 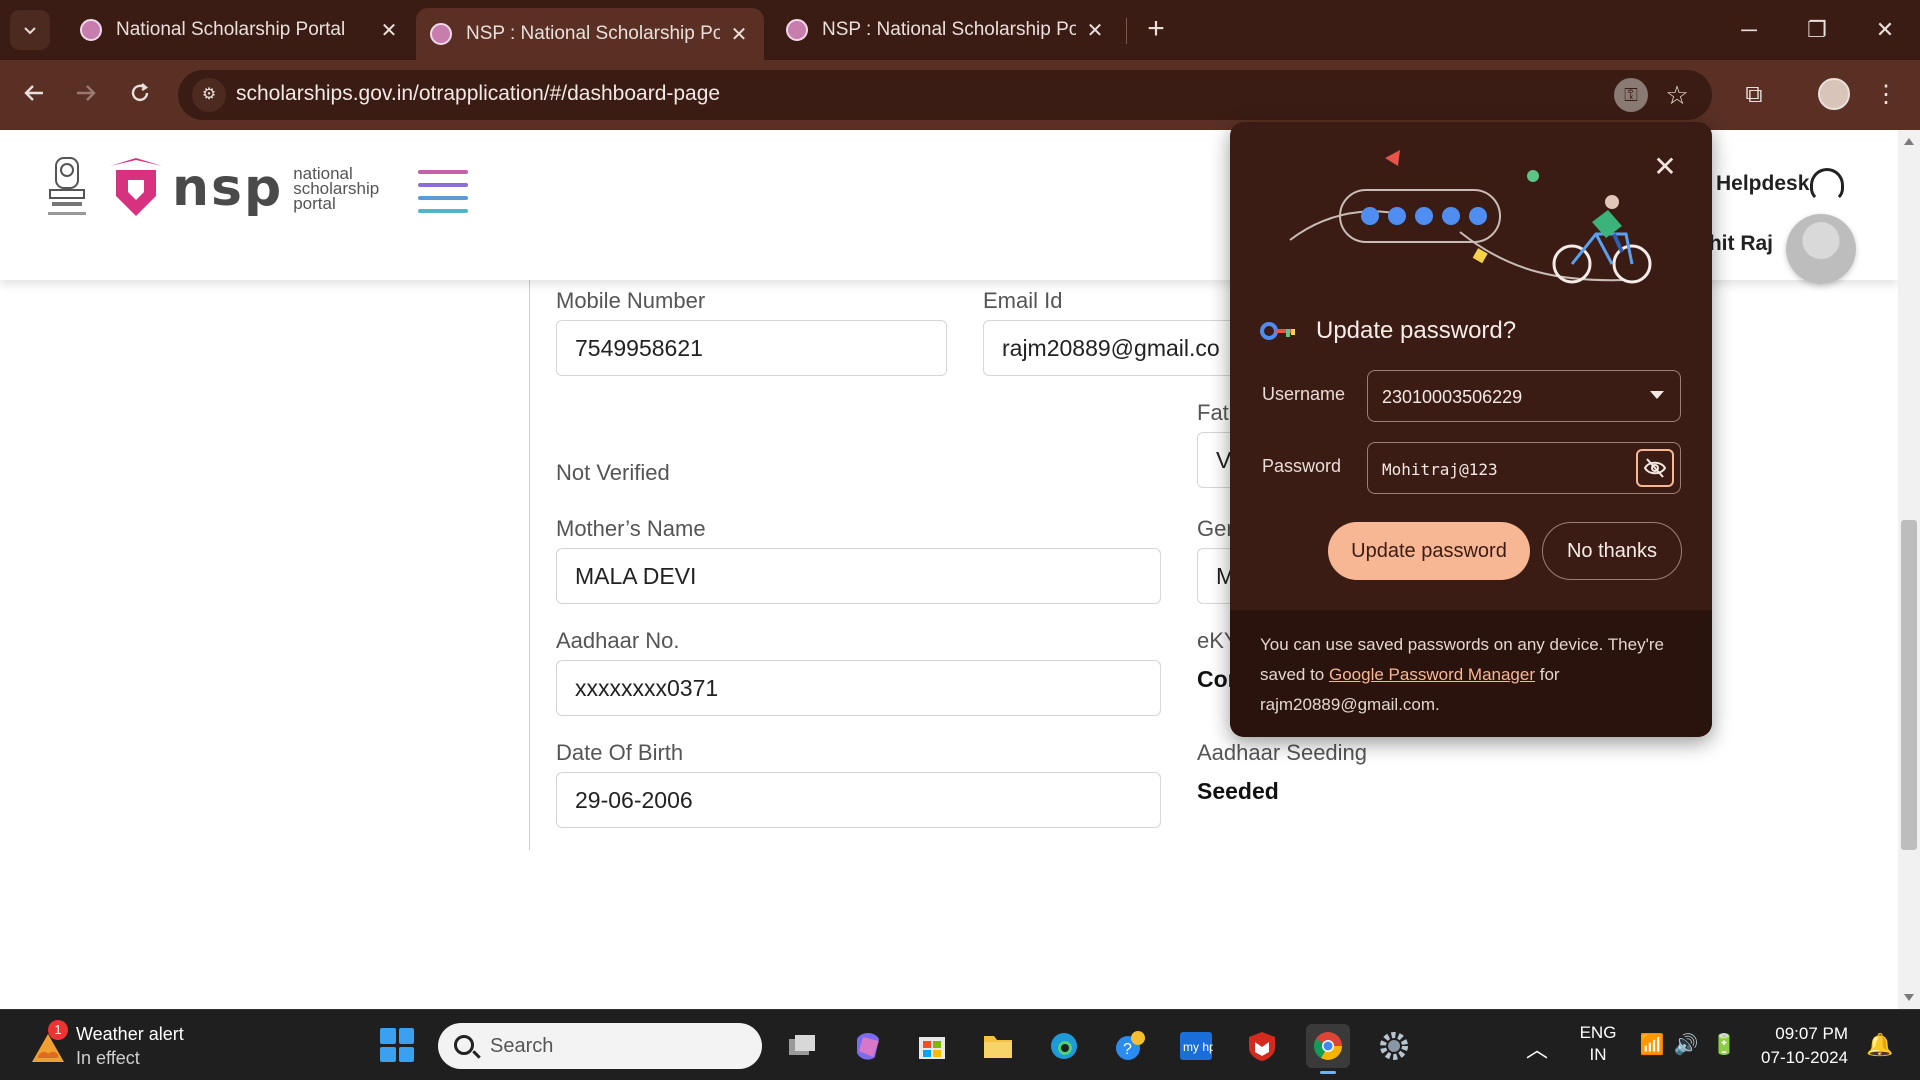 I want to click on father-name-label: Fat, so click(x=1213, y=412).